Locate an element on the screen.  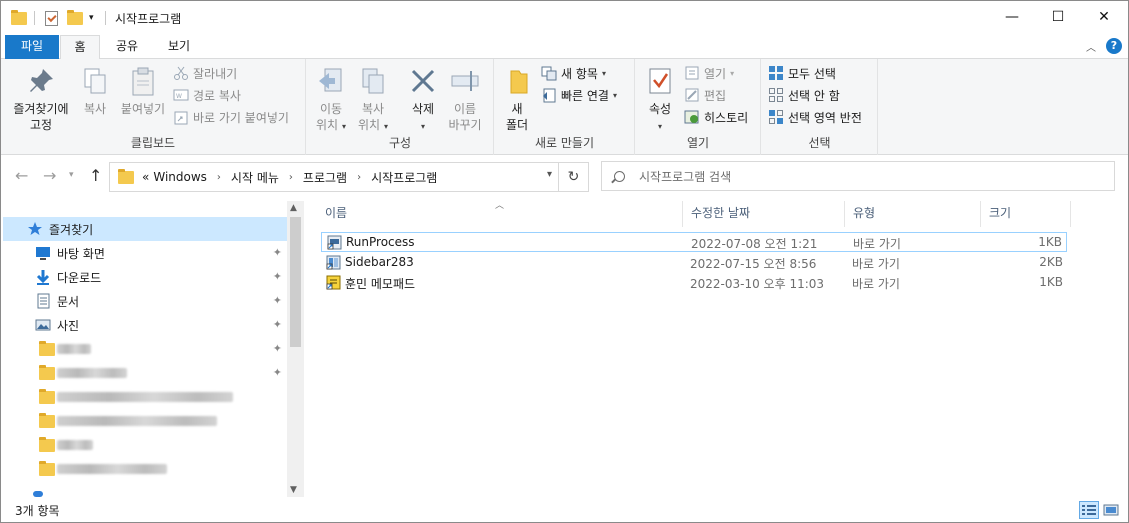
collapse-ribbon-icon: ︿ is located at coordinates (1091, 46).